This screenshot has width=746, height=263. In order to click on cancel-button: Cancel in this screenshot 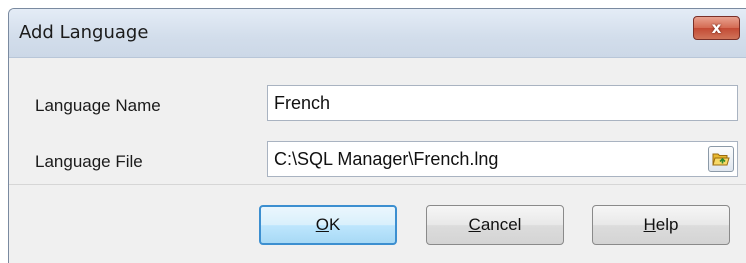, I will do `click(495, 225)`.